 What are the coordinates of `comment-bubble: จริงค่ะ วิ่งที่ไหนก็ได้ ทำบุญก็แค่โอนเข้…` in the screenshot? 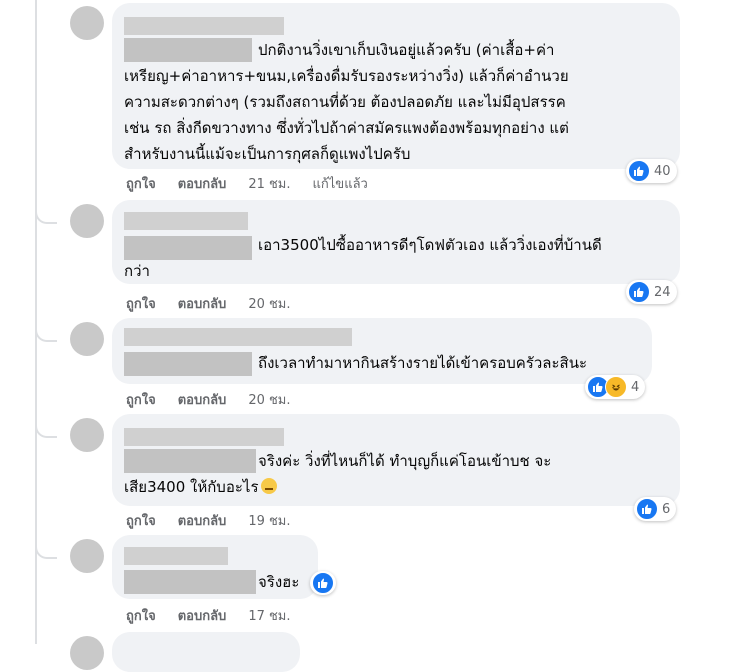 It's located at (396, 460).